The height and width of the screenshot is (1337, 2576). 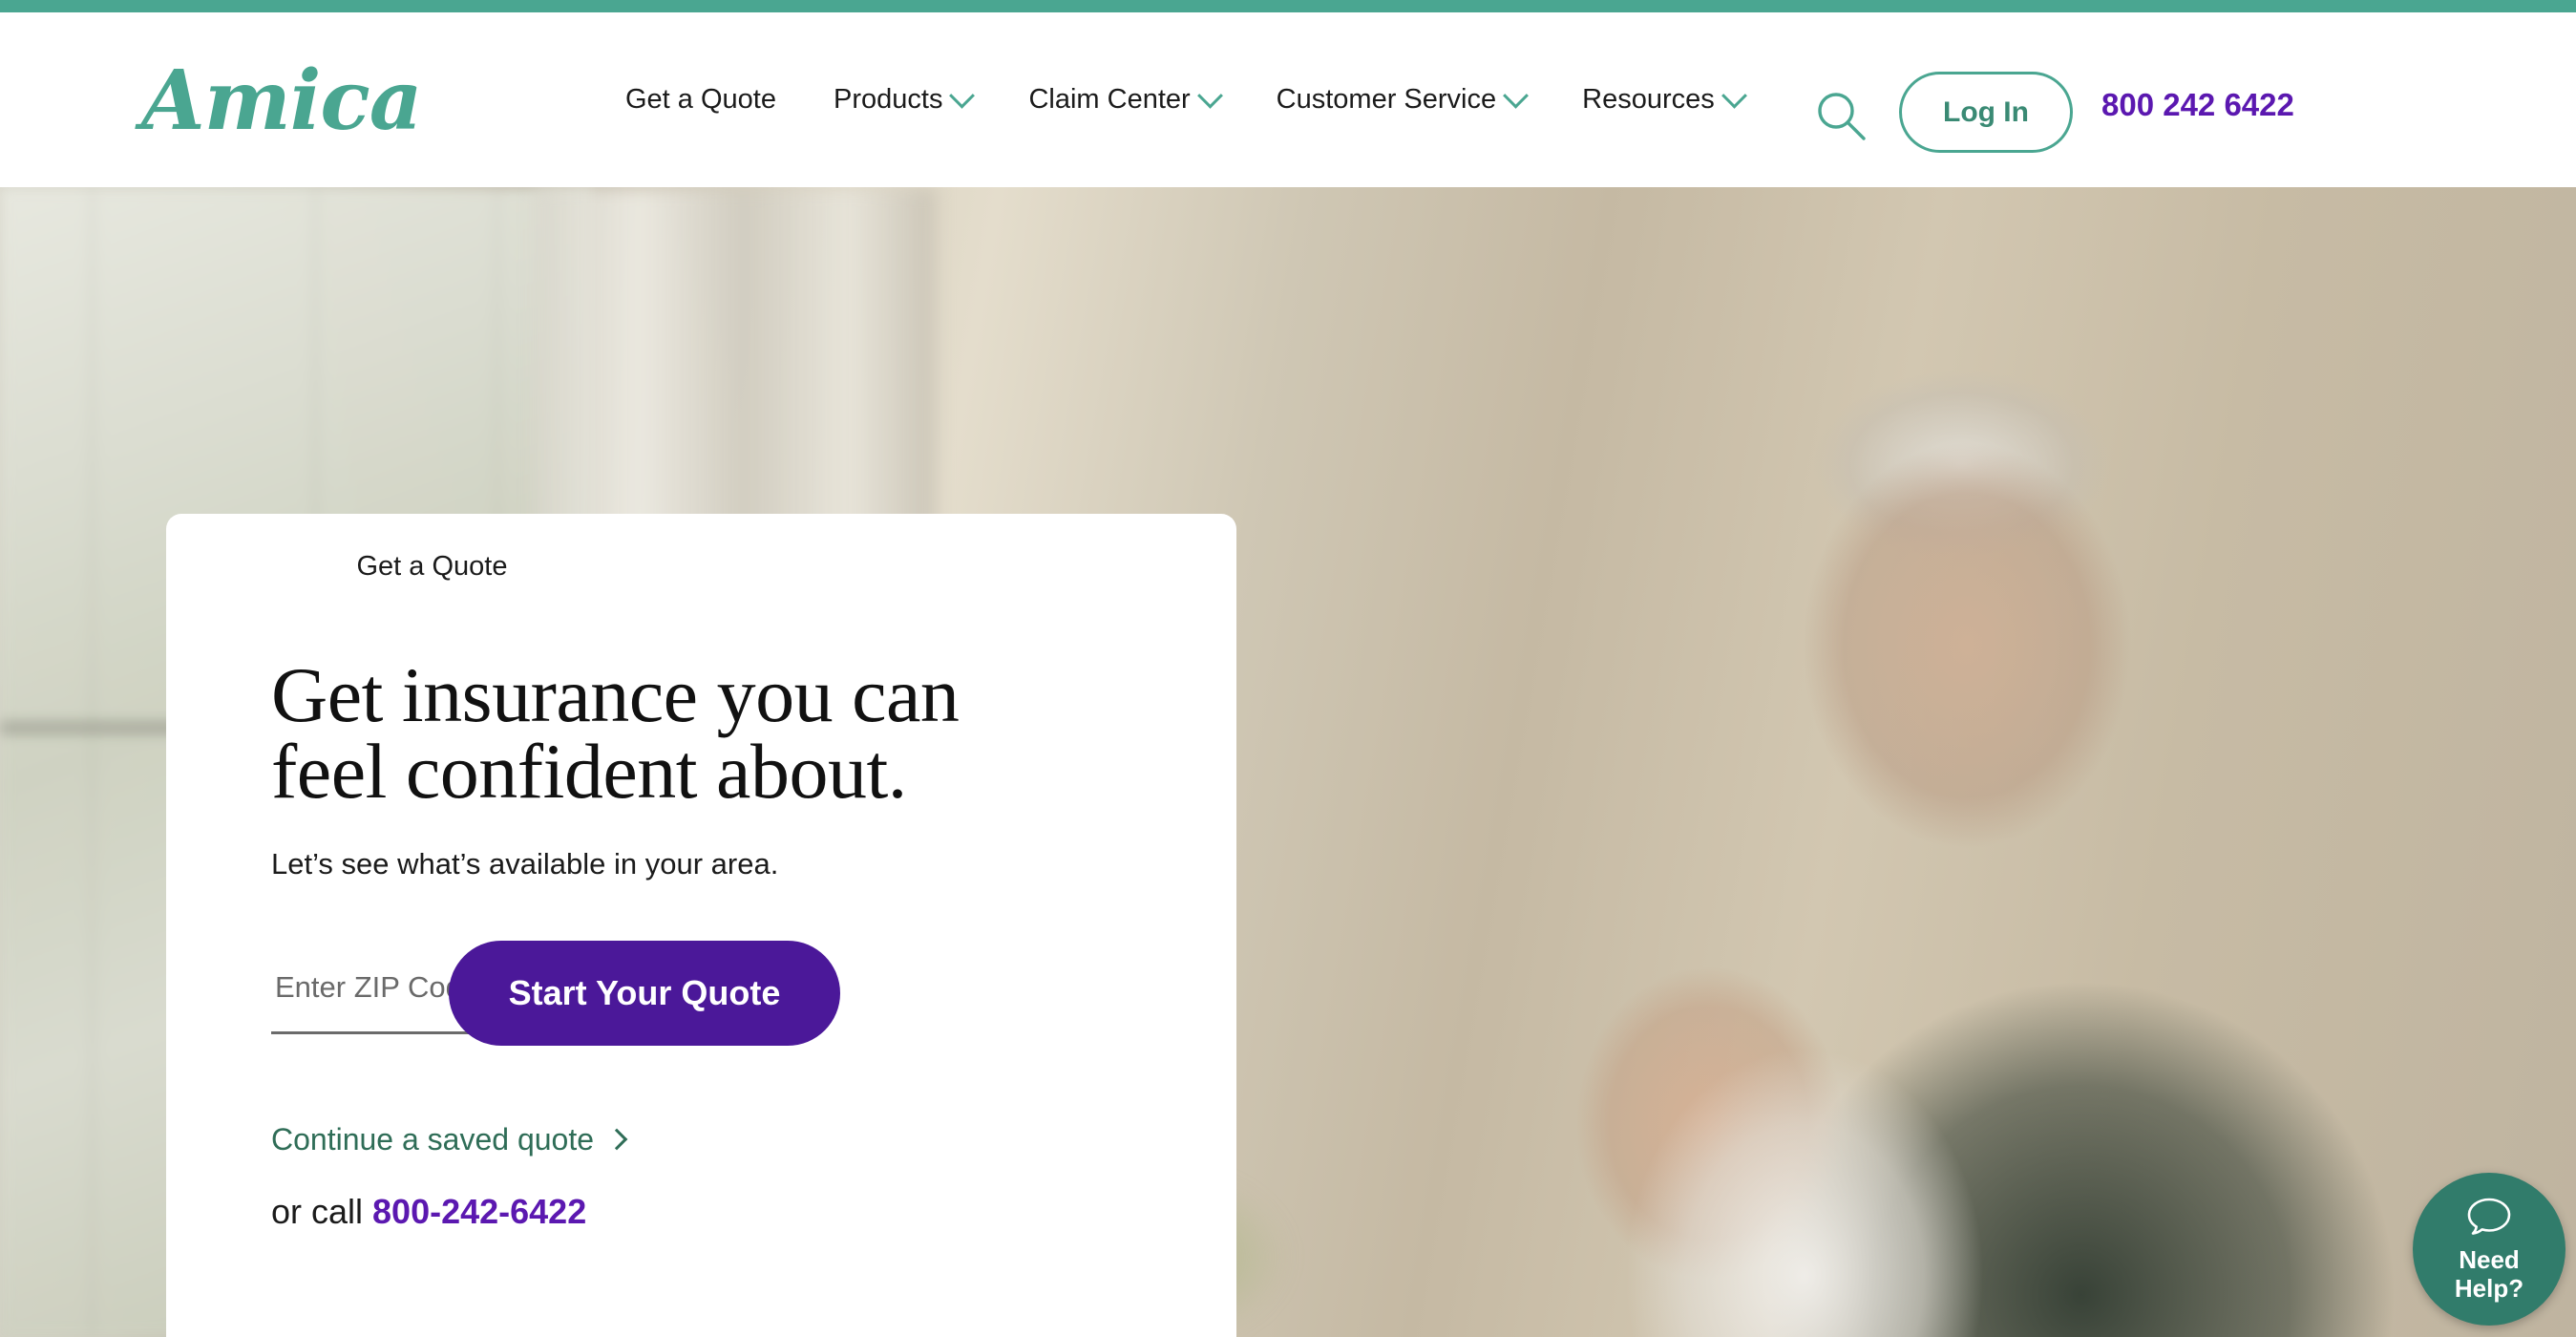 I want to click on tab-label: Get a Quote, so click(x=432, y=566).